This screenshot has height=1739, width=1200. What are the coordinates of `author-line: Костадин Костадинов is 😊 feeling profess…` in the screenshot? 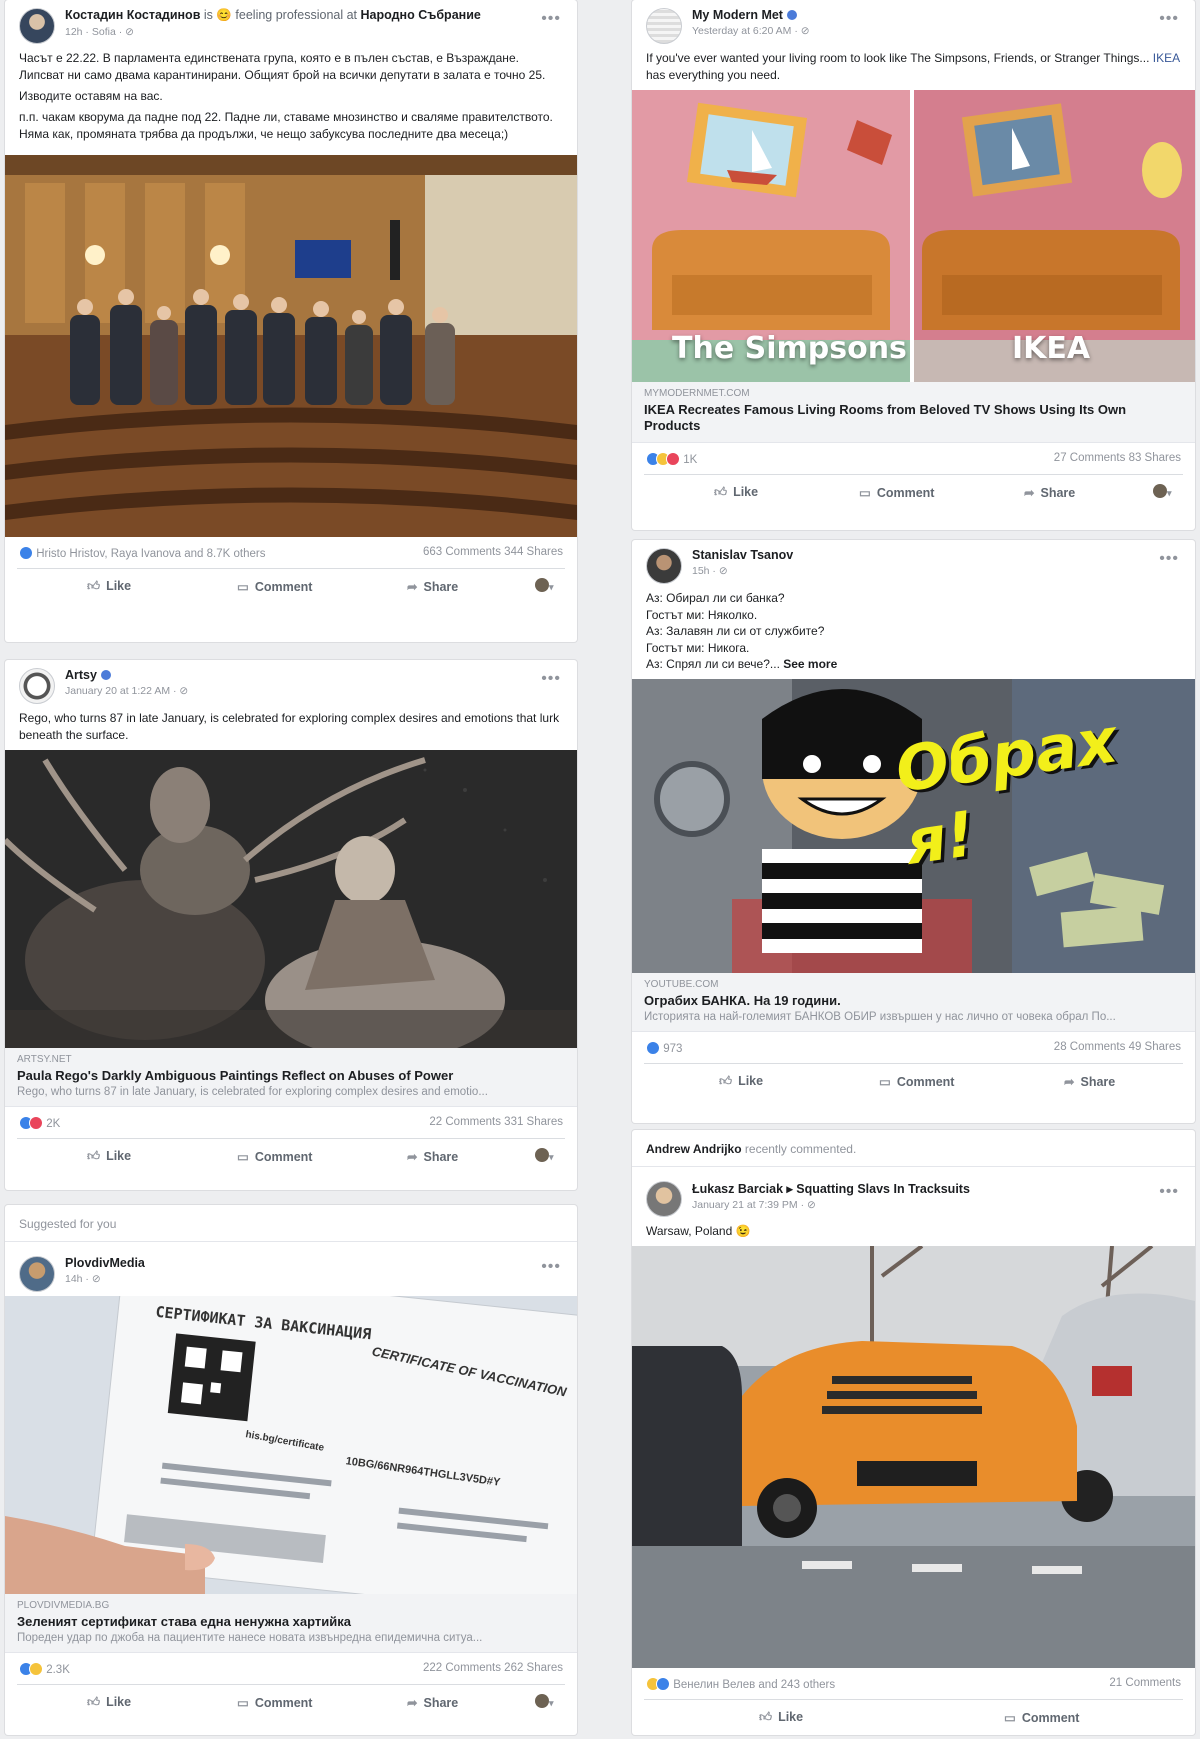 It's located at (315, 15).